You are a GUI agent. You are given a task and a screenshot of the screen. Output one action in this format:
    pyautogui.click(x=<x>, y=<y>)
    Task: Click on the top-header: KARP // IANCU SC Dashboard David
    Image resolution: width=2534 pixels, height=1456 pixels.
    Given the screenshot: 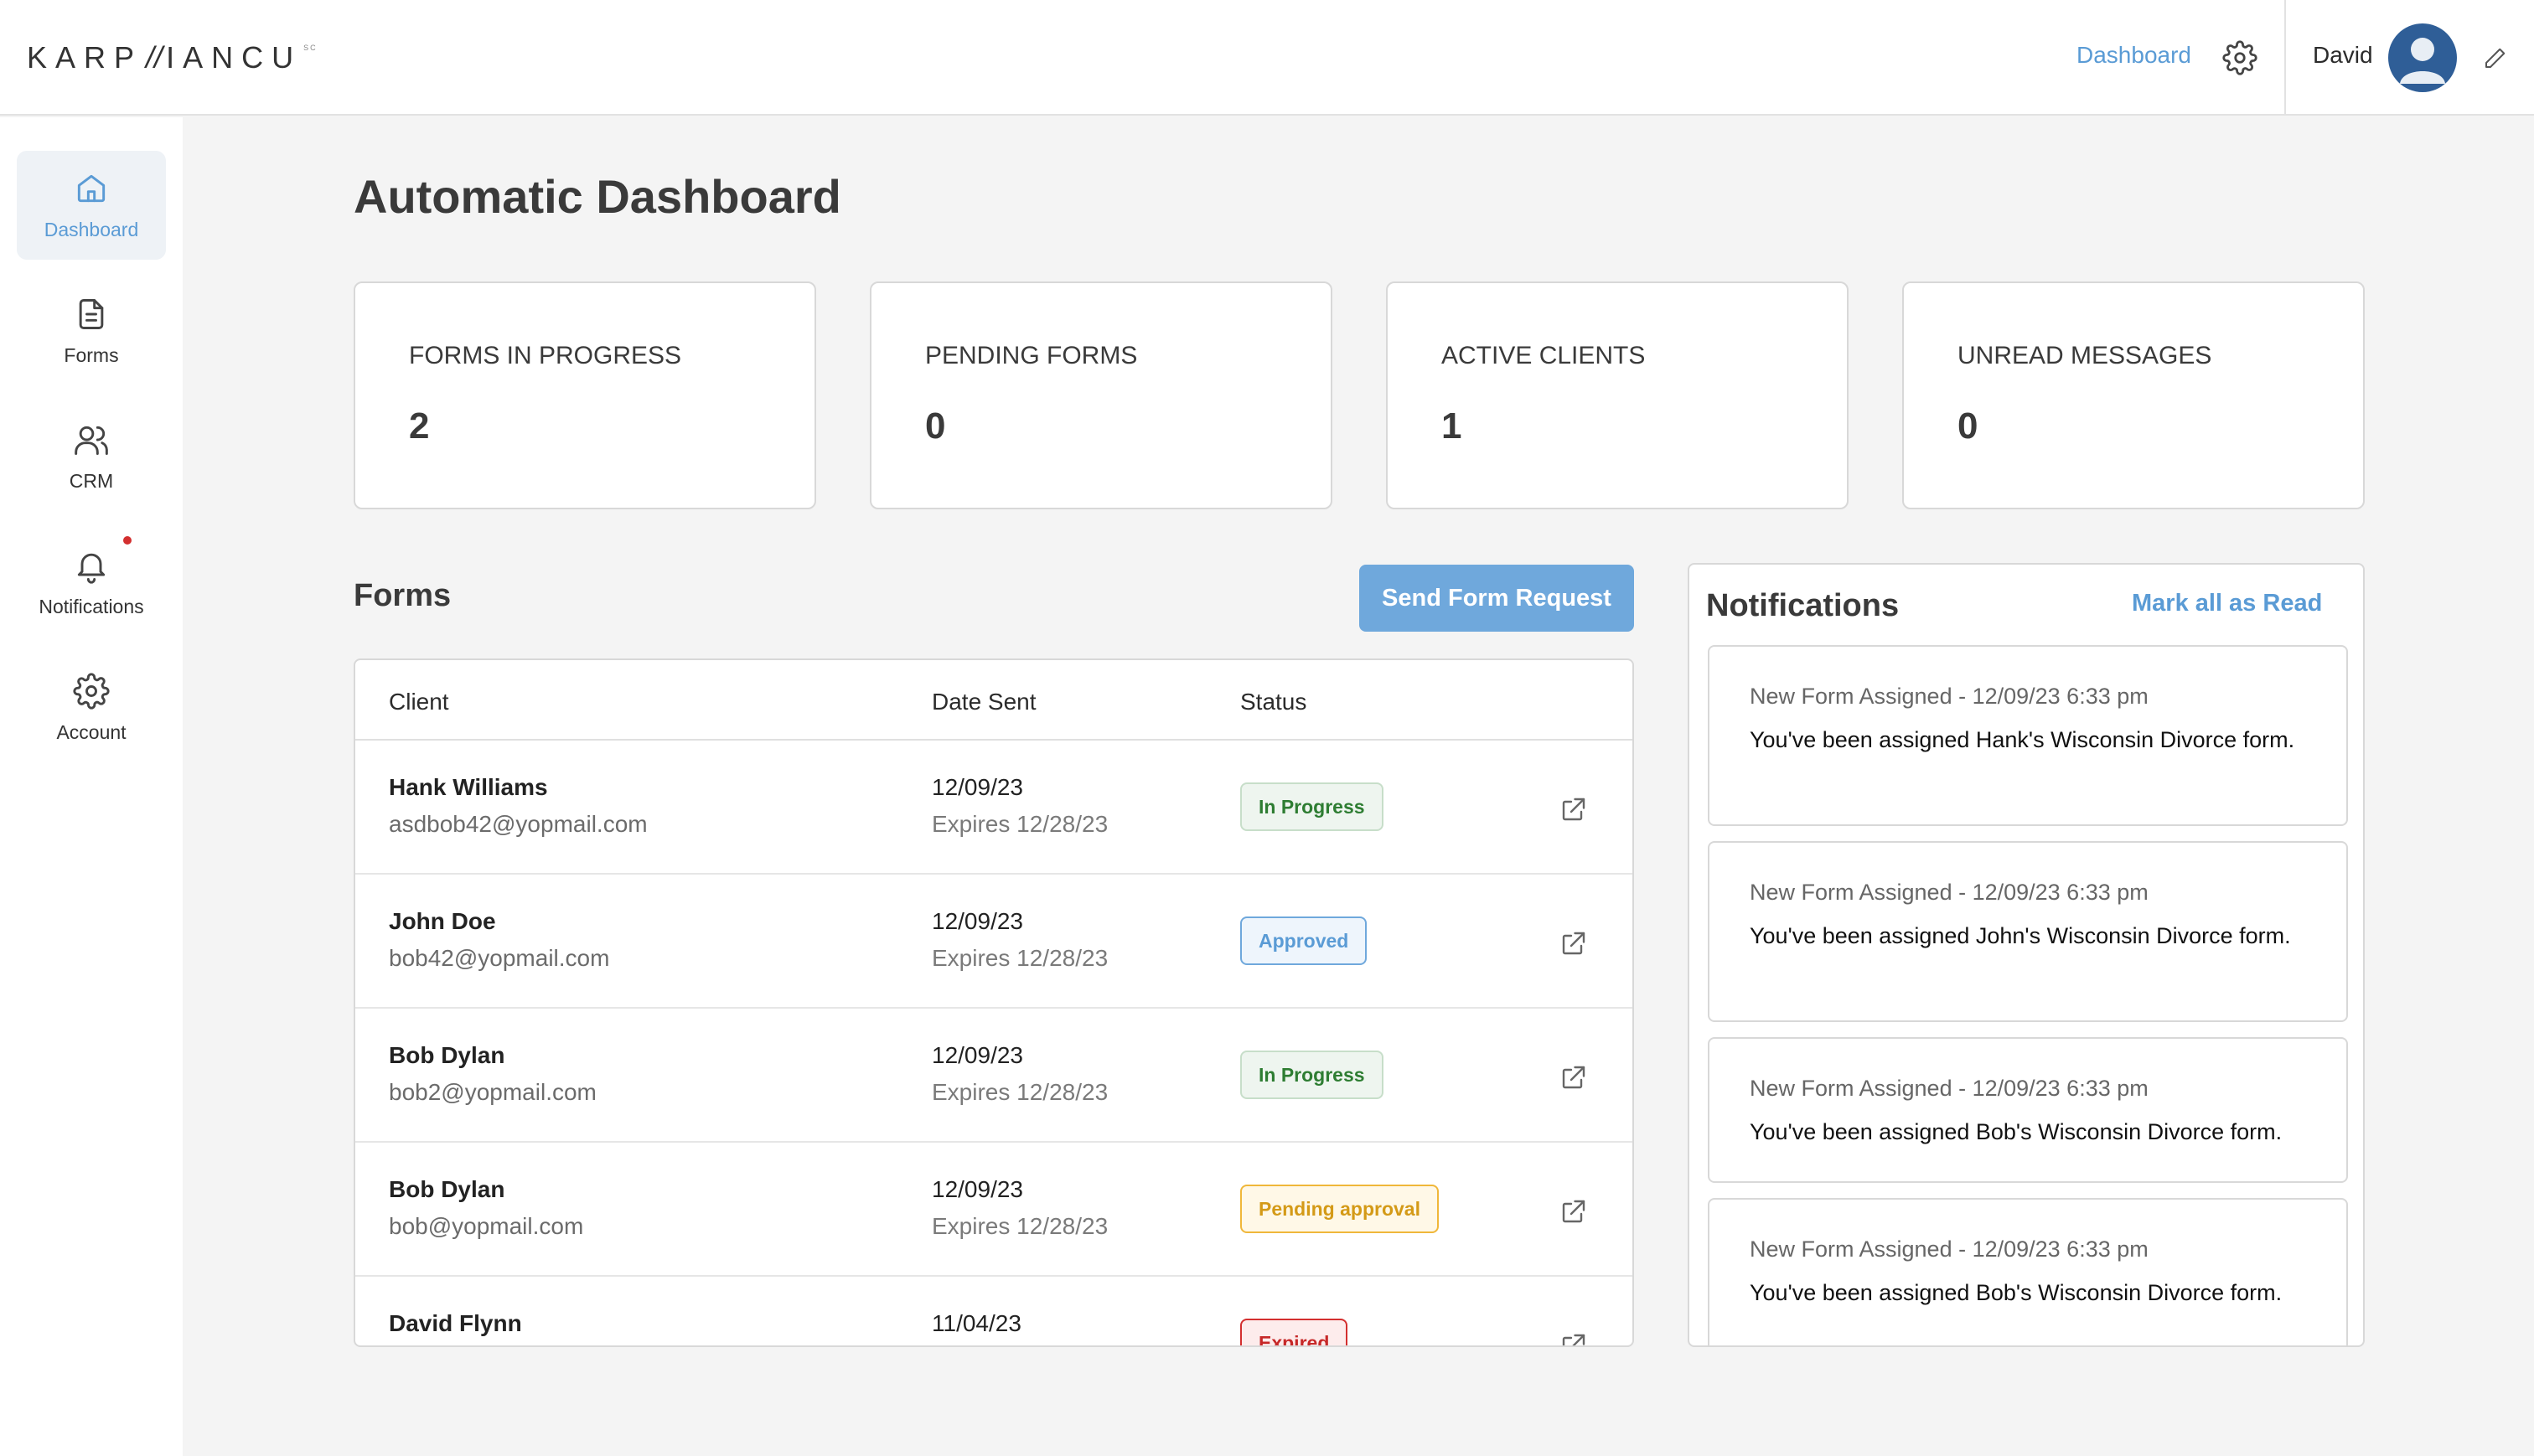 What is the action you would take?
    pyautogui.click(x=1267, y=58)
    